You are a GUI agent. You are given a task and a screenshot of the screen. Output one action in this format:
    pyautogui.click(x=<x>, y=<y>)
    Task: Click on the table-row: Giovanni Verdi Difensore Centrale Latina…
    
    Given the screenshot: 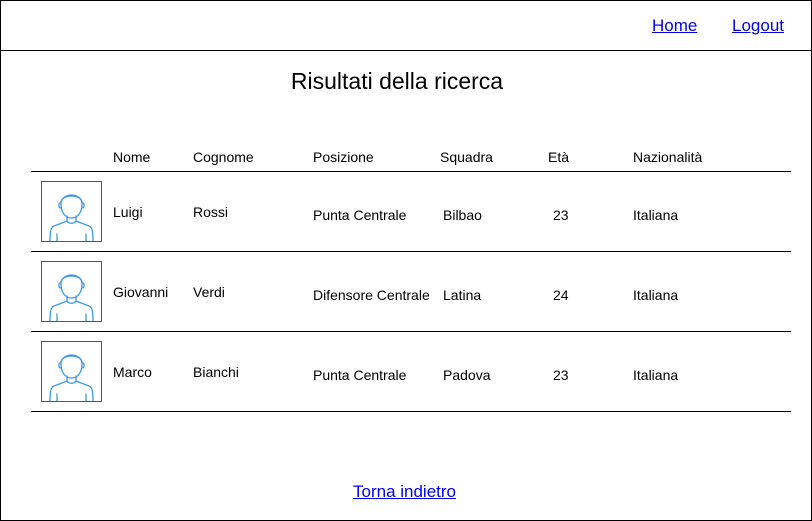 What is the action you would take?
    pyautogui.click(x=411, y=292)
    